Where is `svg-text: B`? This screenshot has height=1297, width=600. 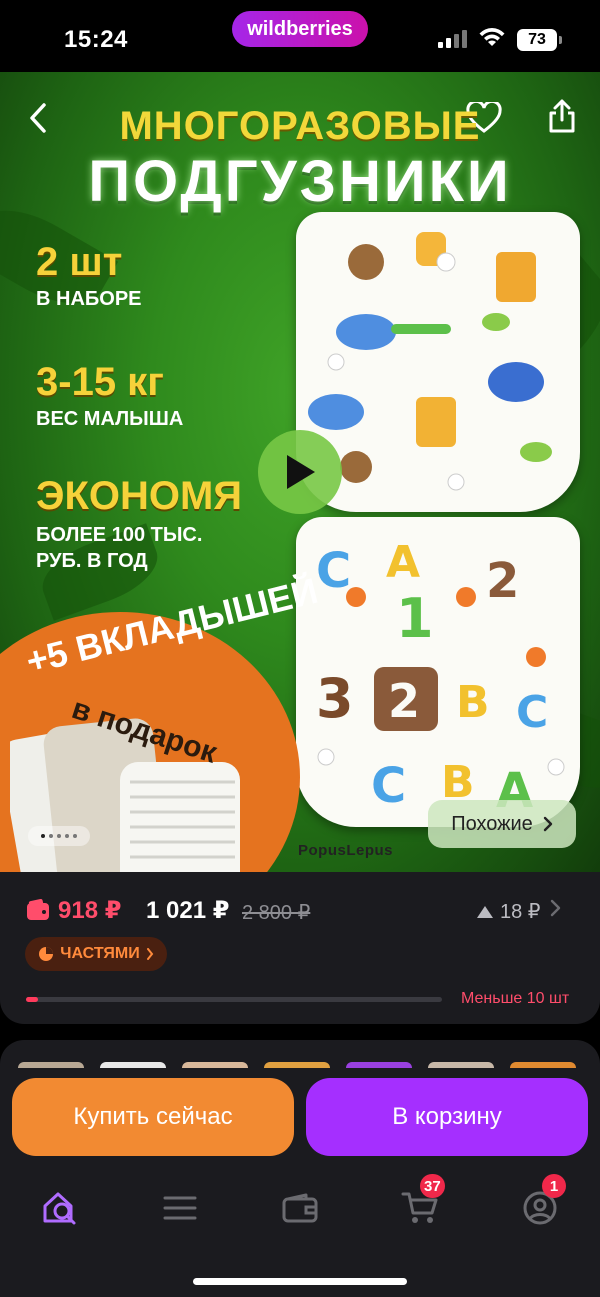 svg-text: B is located at coordinates (473, 702).